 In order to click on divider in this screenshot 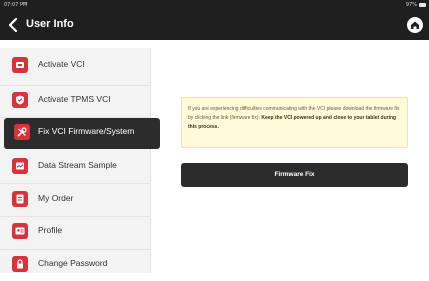, I will do `click(75, 183)`.